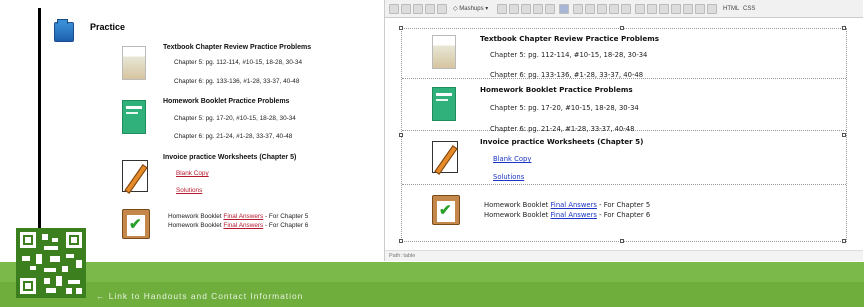 The width and height of the screenshot is (864, 307). Describe the element at coordinates (526, 9) in the screenshot. I see `settings-icon` at that location.